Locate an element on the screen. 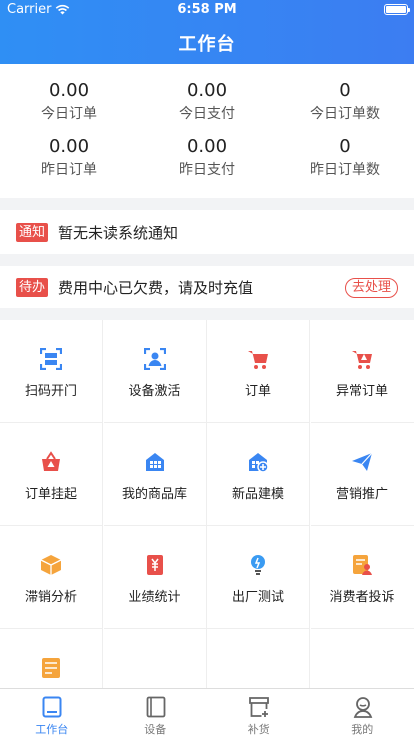  profile-icon is located at coordinates (362, 707).